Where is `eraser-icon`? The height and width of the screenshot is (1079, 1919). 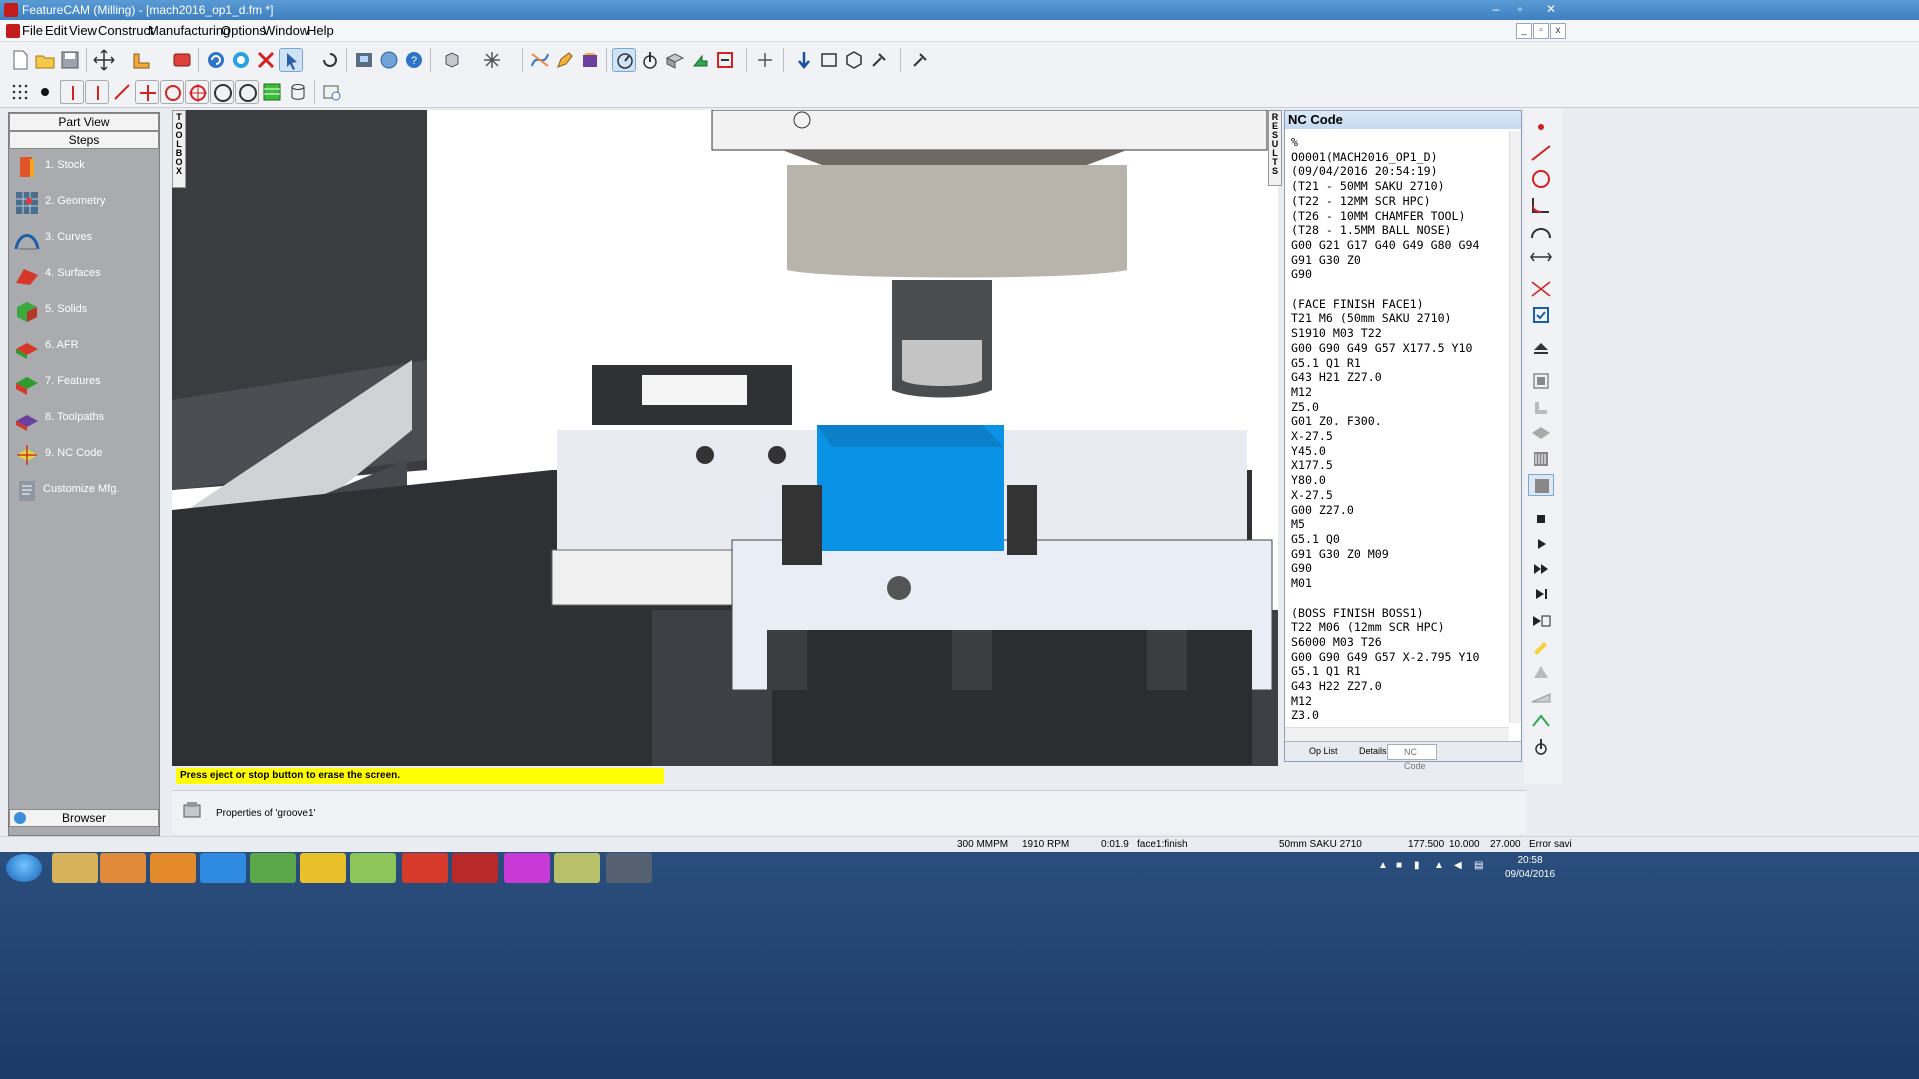
eraser-icon is located at coordinates (182, 60).